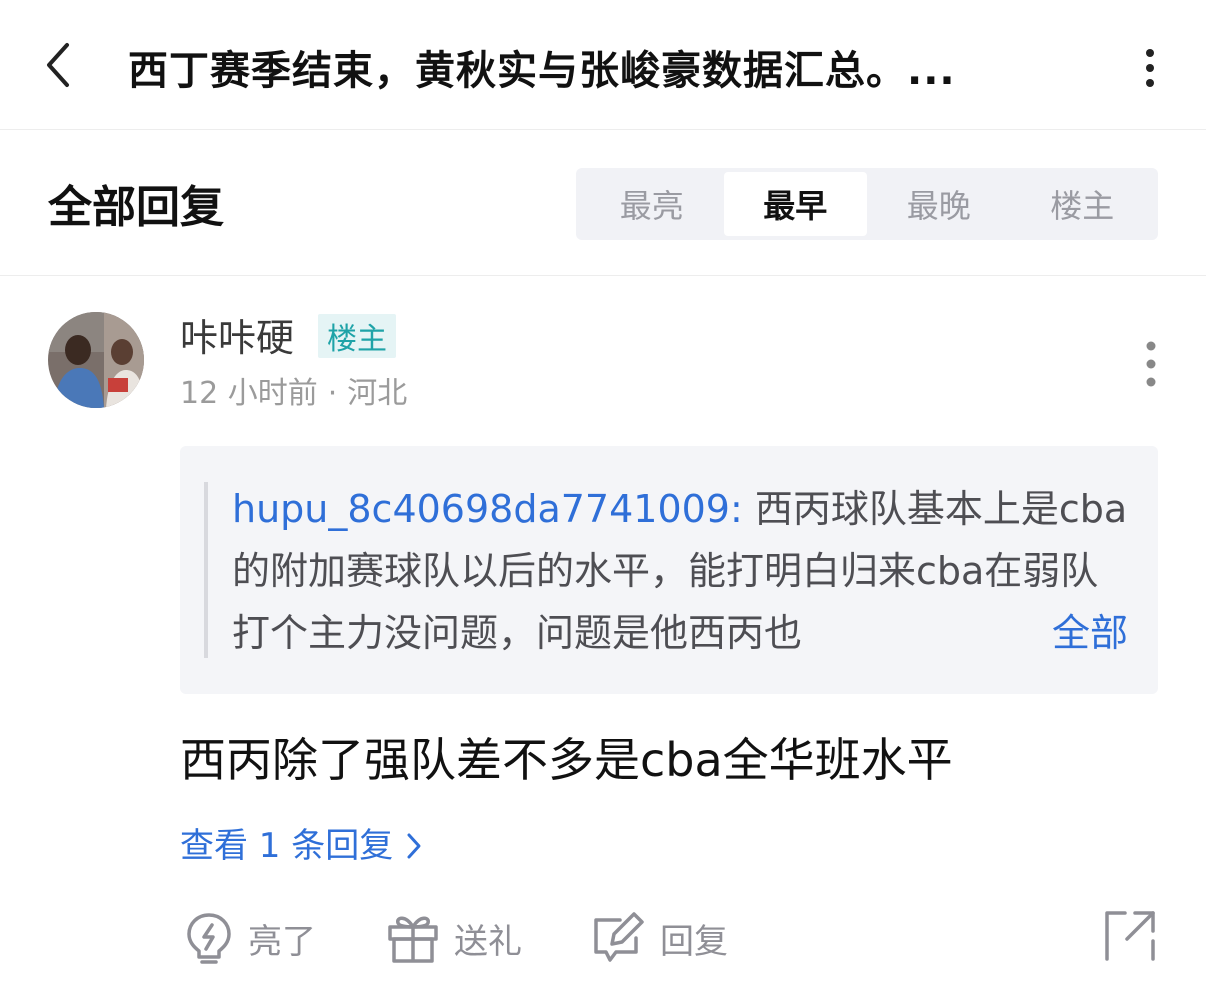 This screenshot has height=999, width=1206. What do you see at coordinates (136, 207) in the screenshot?
I see `replies-title: 全部回复` at bounding box center [136, 207].